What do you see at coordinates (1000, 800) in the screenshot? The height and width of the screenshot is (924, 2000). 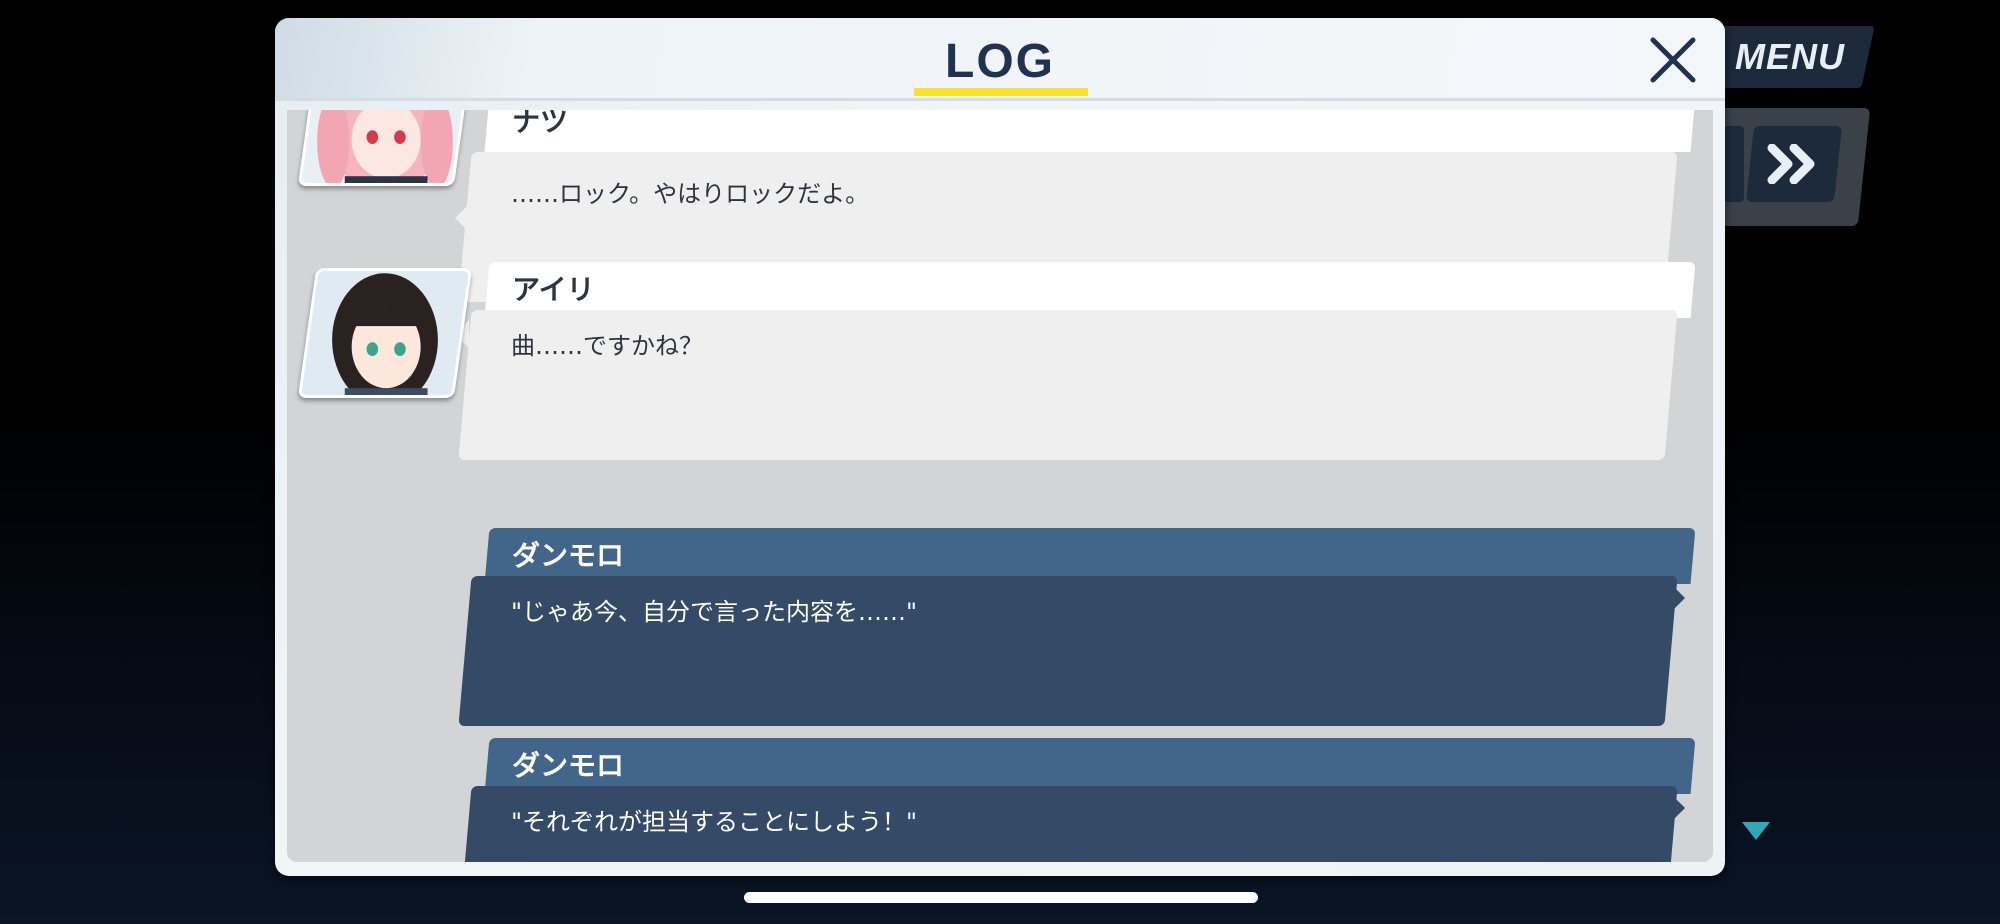 I see `log-entry: ダンモロ "それぞれが担当することにしよう！"` at bounding box center [1000, 800].